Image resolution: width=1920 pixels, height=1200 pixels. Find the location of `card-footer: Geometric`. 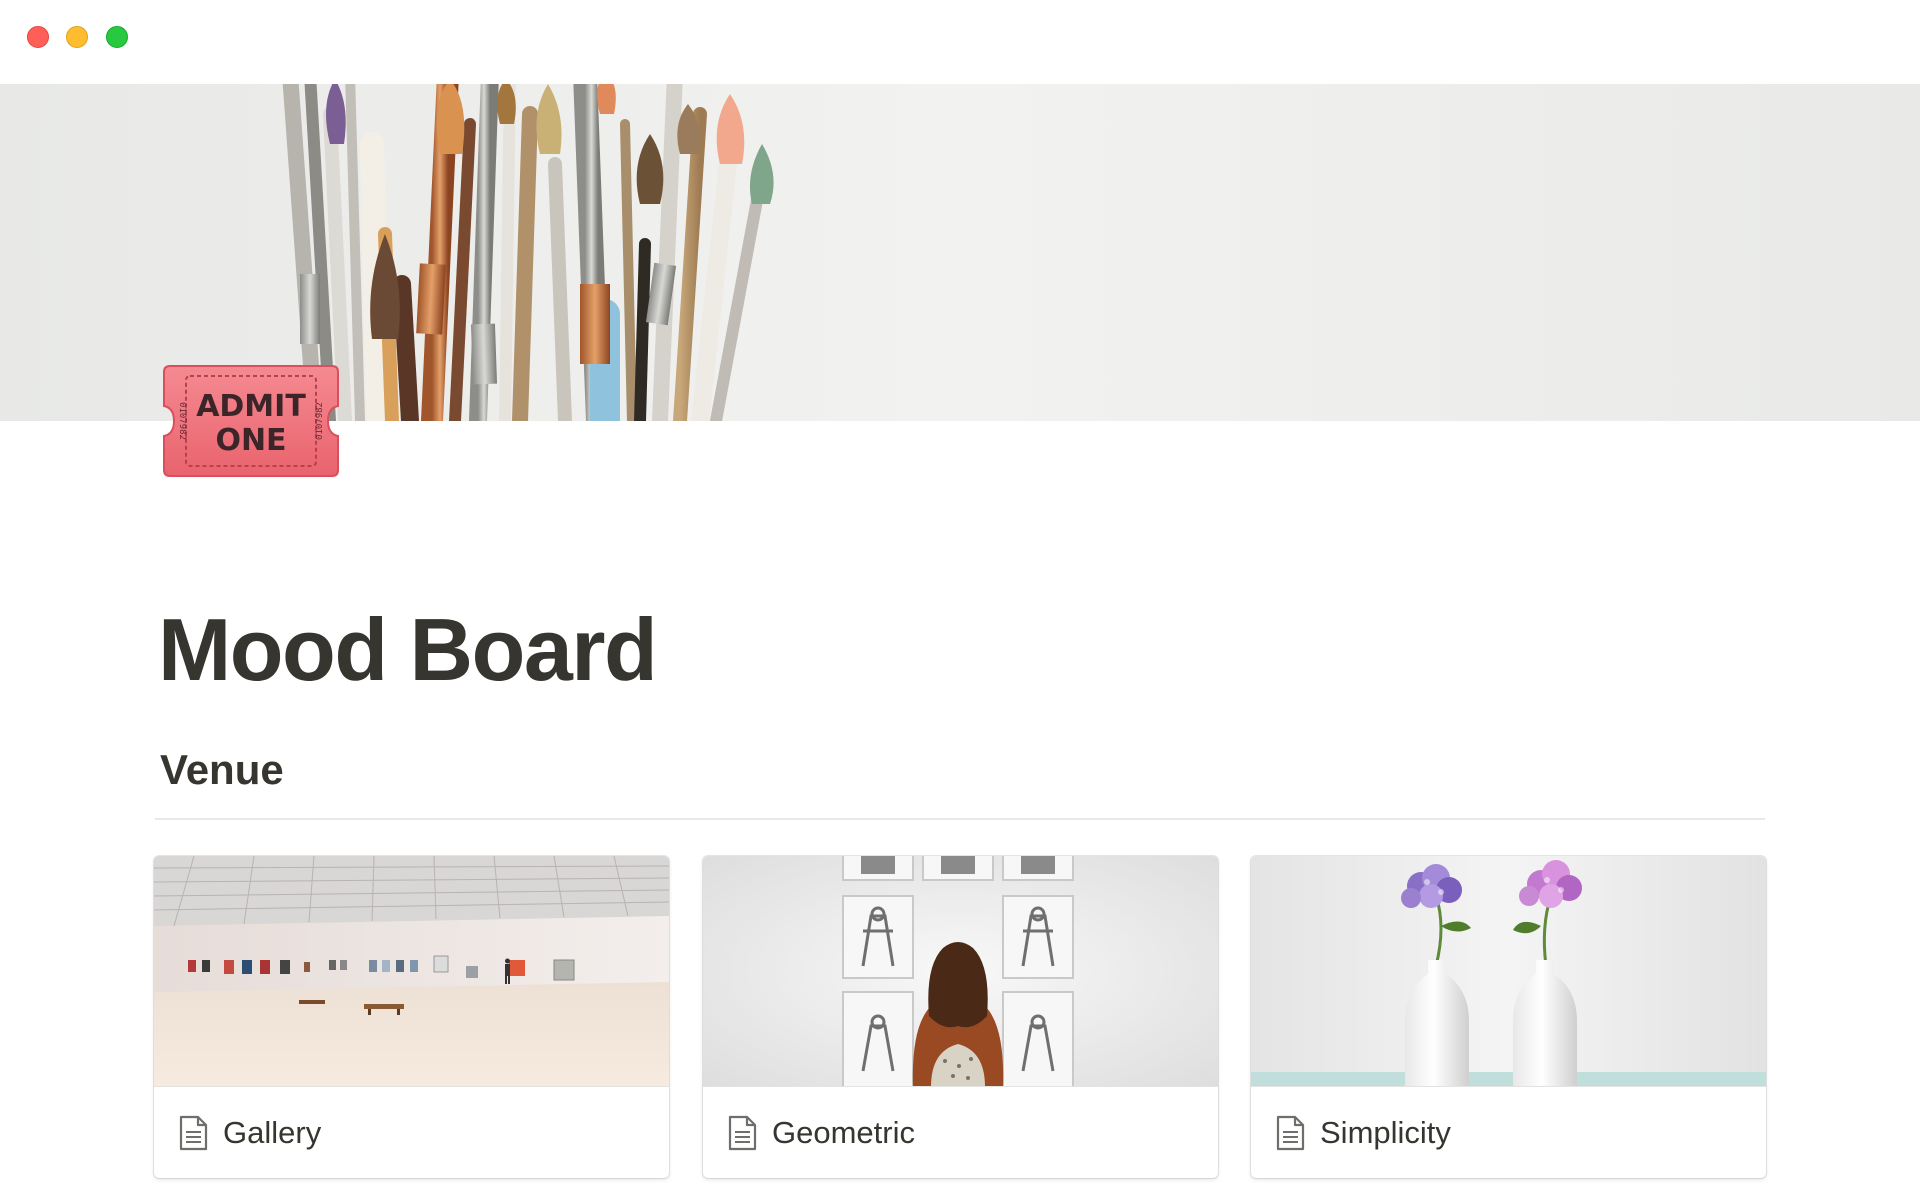

card-footer: Geometric is located at coordinates (960, 1132).